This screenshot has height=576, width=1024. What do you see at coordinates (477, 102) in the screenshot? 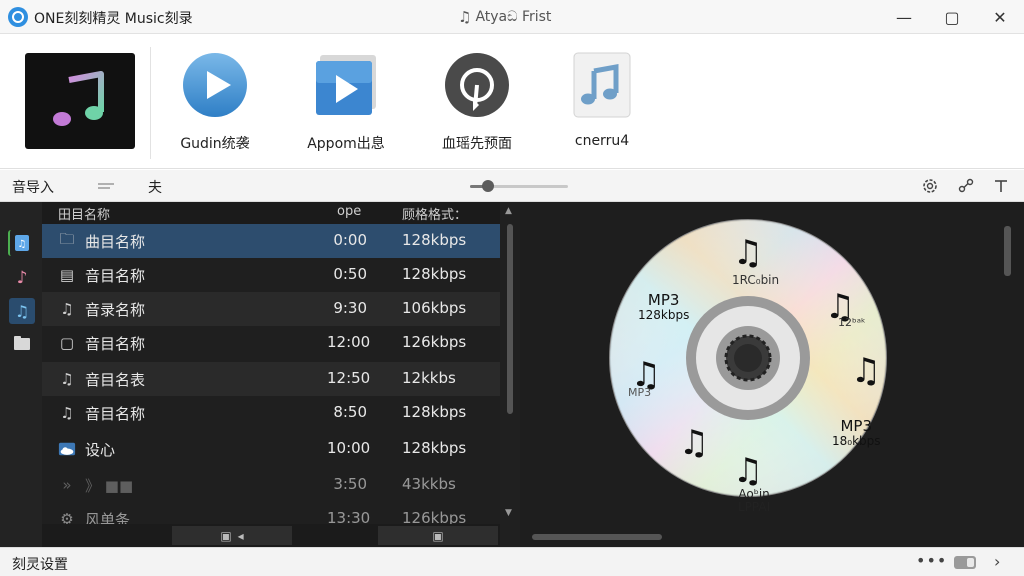
I see `tool-preview: 血瑶先预面` at bounding box center [477, 102].